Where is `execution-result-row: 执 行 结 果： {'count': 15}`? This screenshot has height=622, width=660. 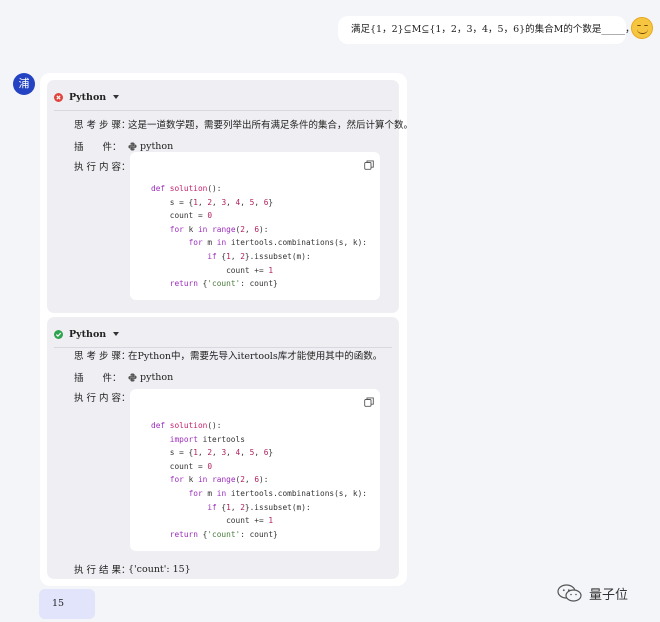 execution-result-row: 执 行 结 果： {'count': 15} is located at coordinates (132, 569).